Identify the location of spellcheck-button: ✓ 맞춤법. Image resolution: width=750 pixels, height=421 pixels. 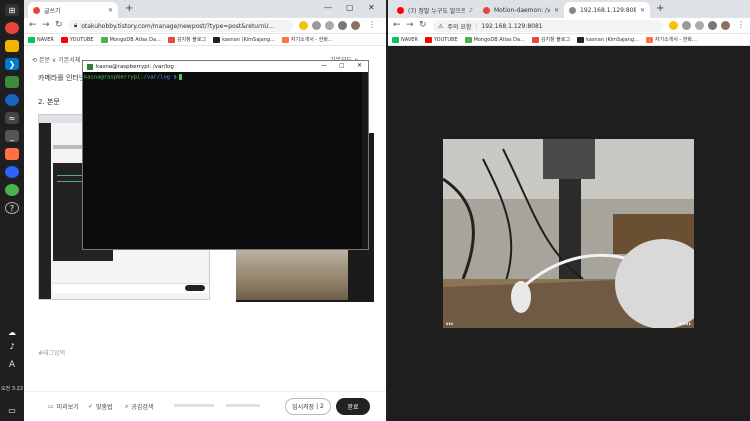
(100, 406).